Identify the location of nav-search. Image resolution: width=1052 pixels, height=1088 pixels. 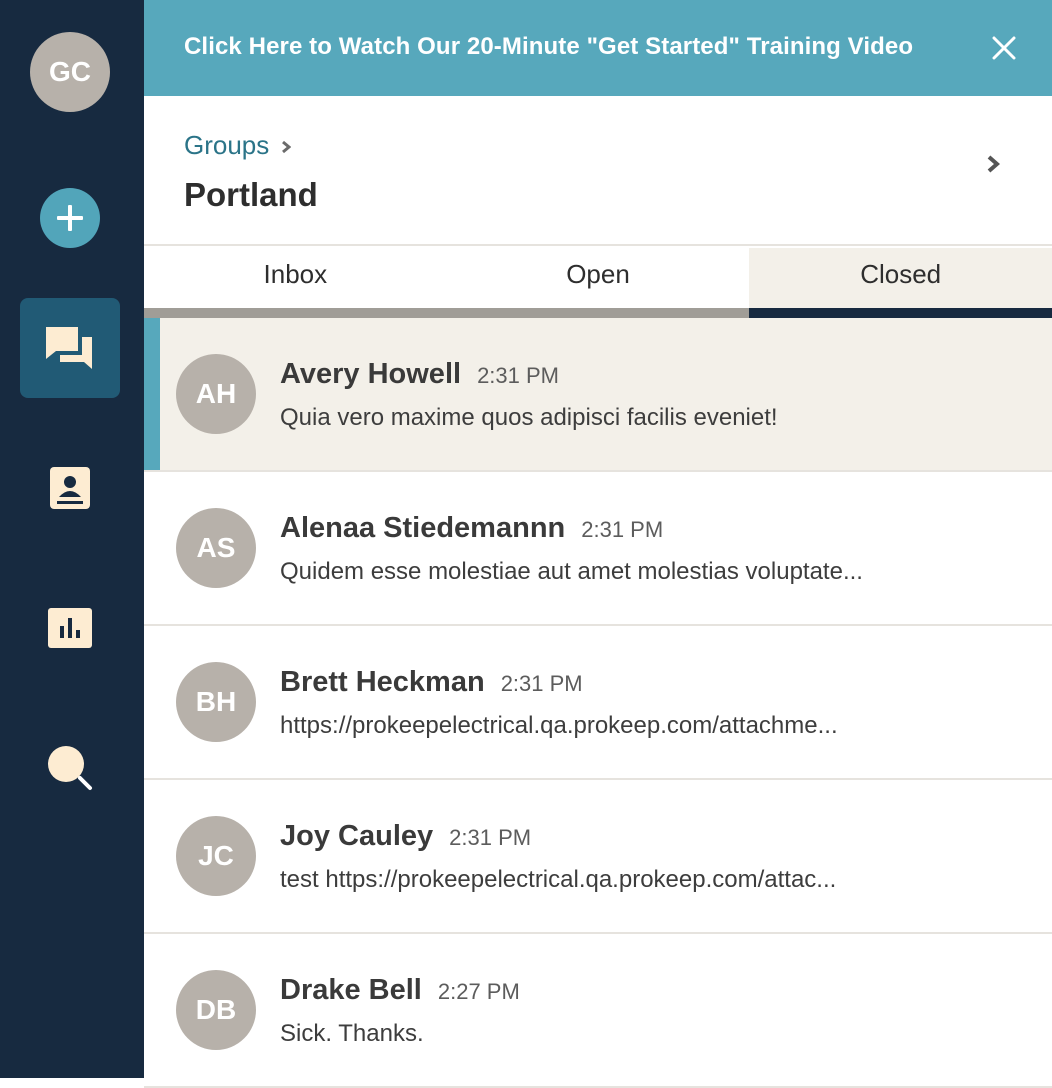
(70, 768).